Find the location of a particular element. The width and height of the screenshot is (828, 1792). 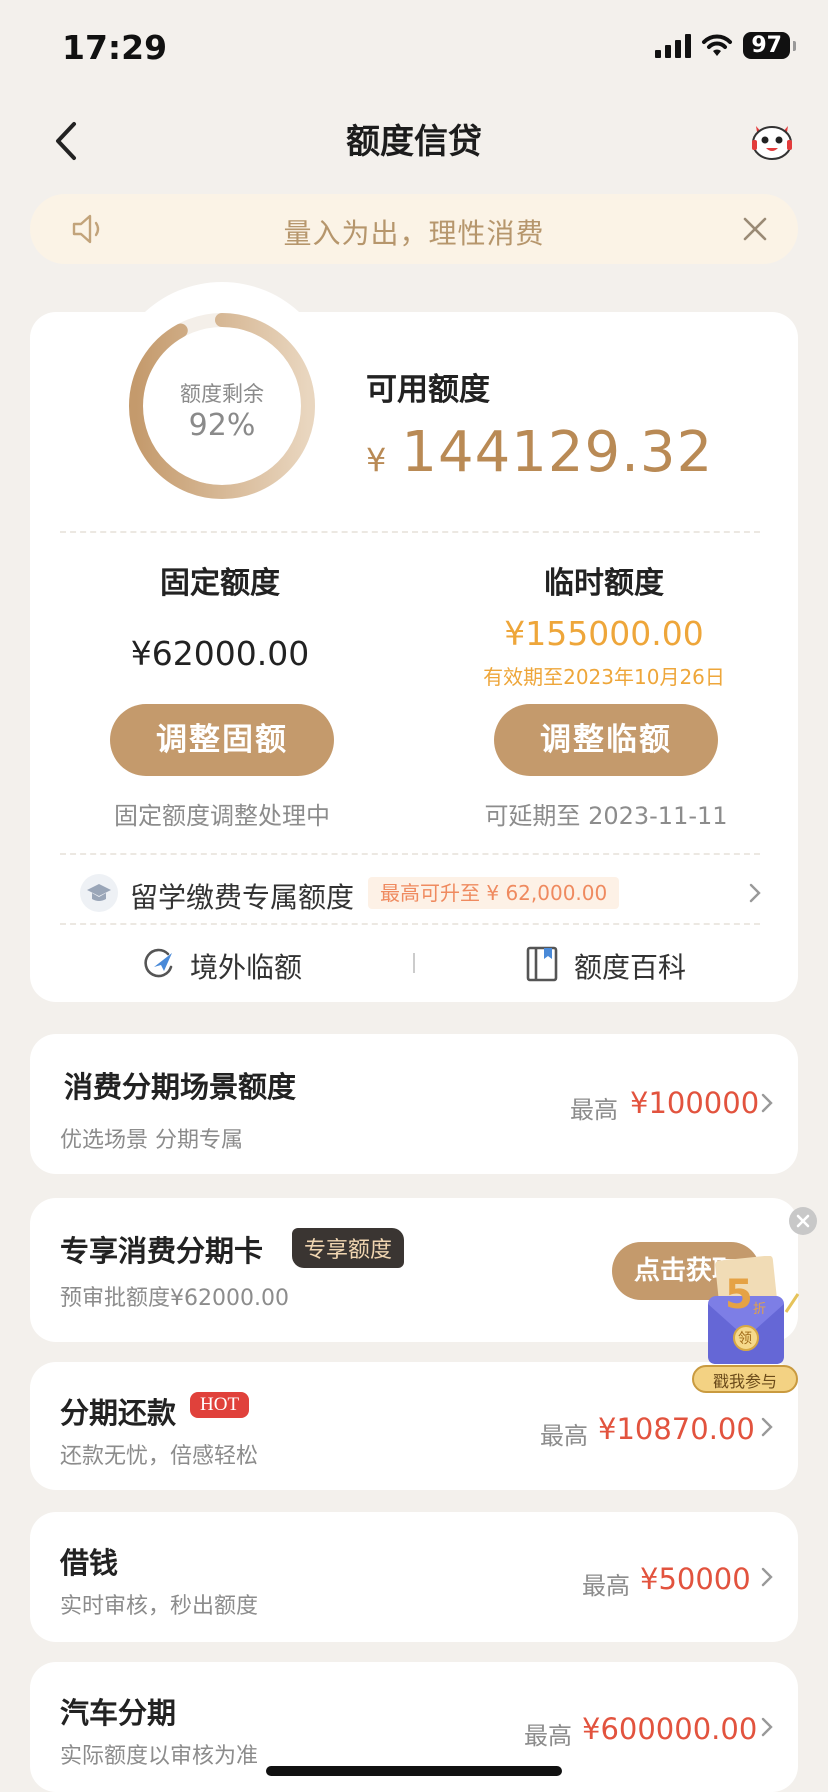

promo-number: 5 is located at coordinates (739, 1295).